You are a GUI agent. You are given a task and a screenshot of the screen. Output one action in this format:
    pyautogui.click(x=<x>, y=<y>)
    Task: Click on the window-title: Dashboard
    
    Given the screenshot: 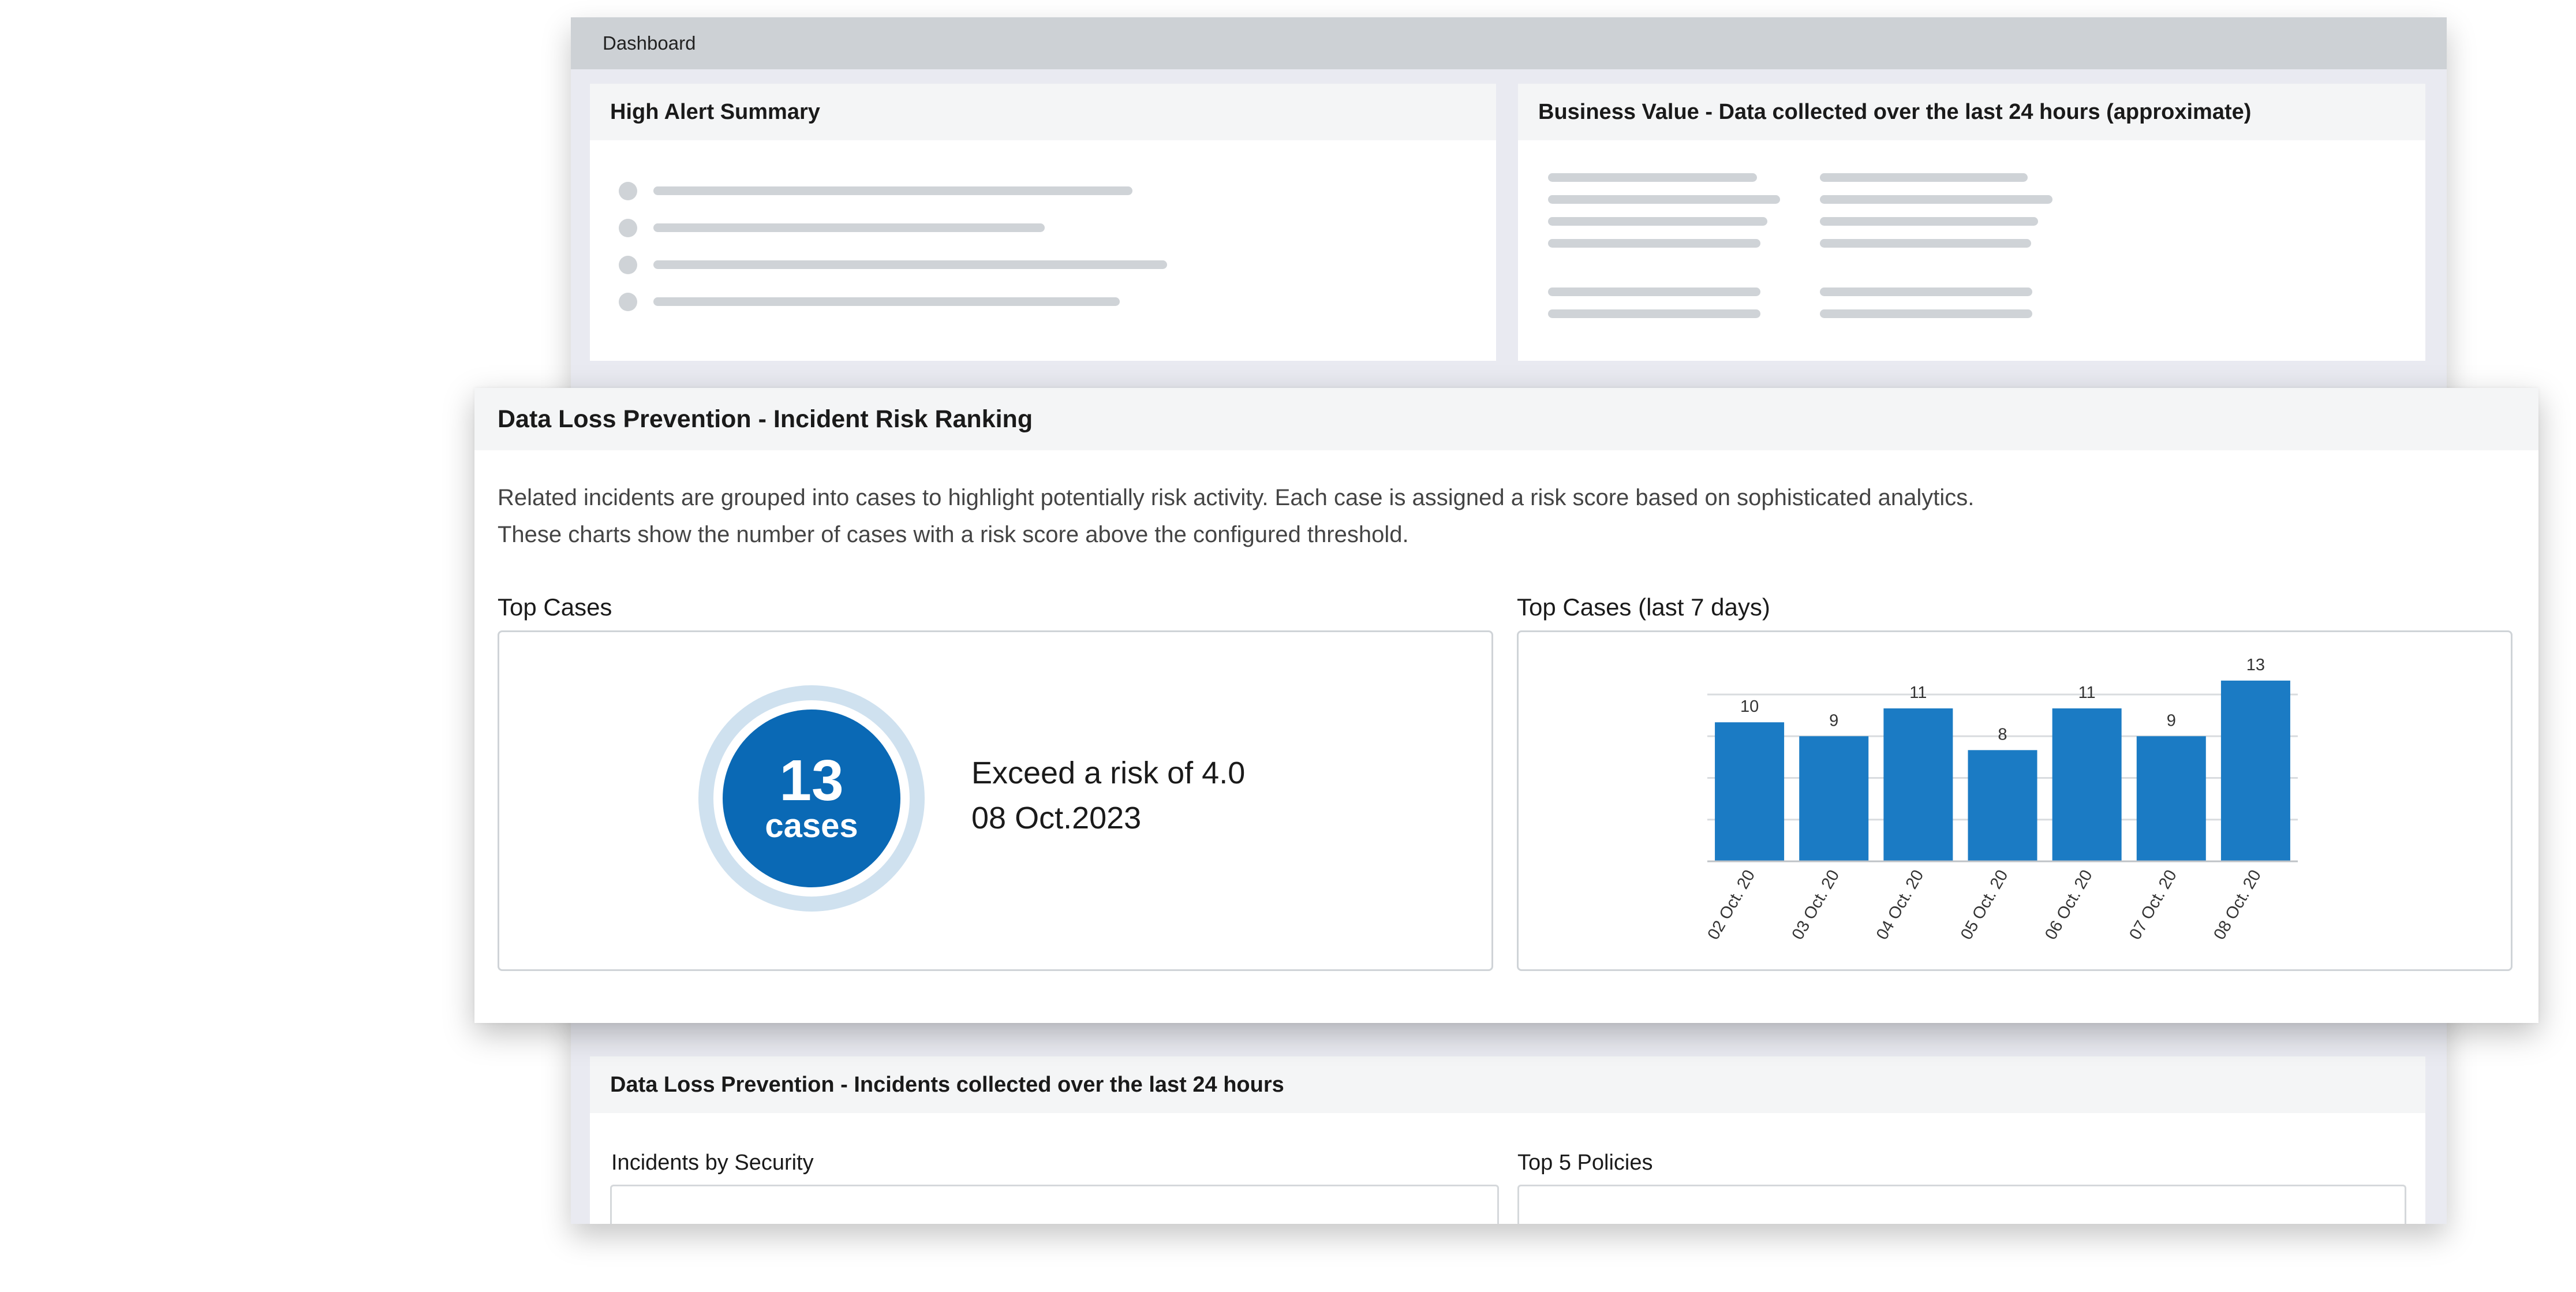 What is the action you would take?
    pyautogui.click(x=1509, y=43)
    